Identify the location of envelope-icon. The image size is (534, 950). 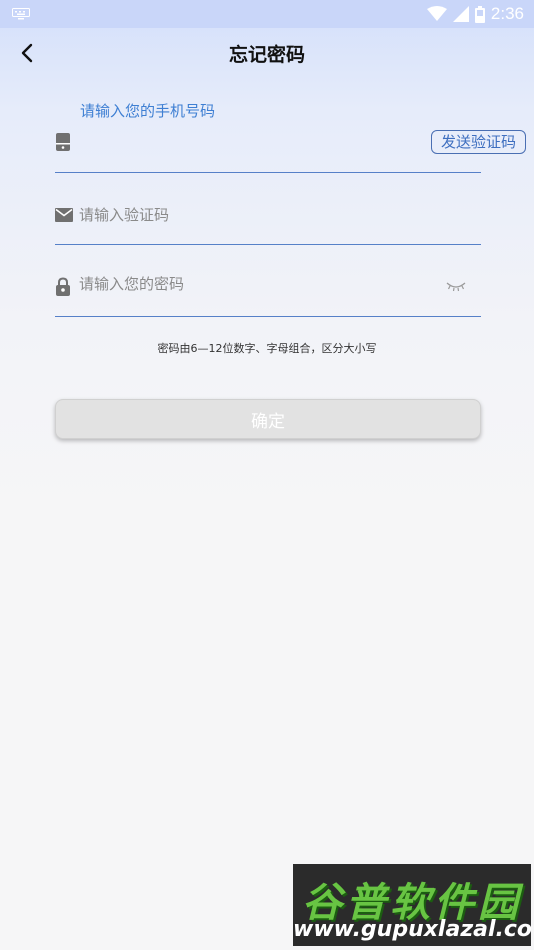
(64, 215).